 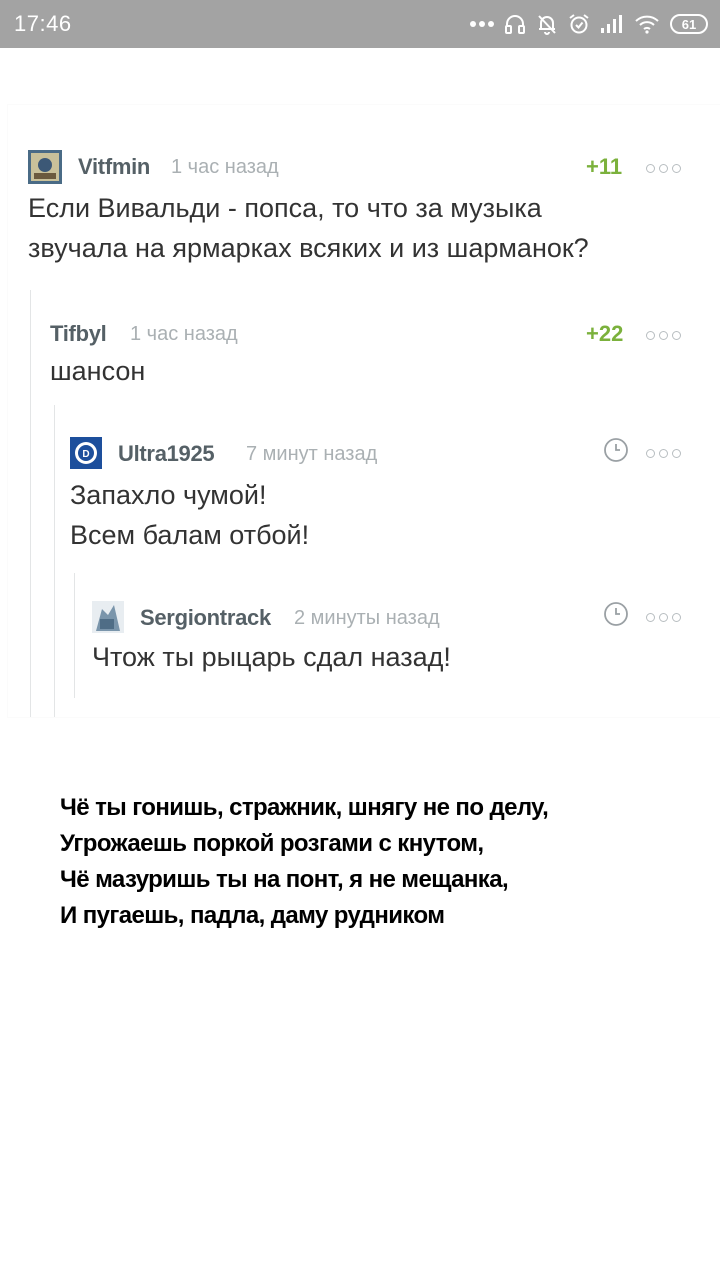 What do you see at coordinates (285, 208) in the screenshot?
I see `comment-line: Если Вивальди - попса, то что за музыка` at bounding box center [285, 208].